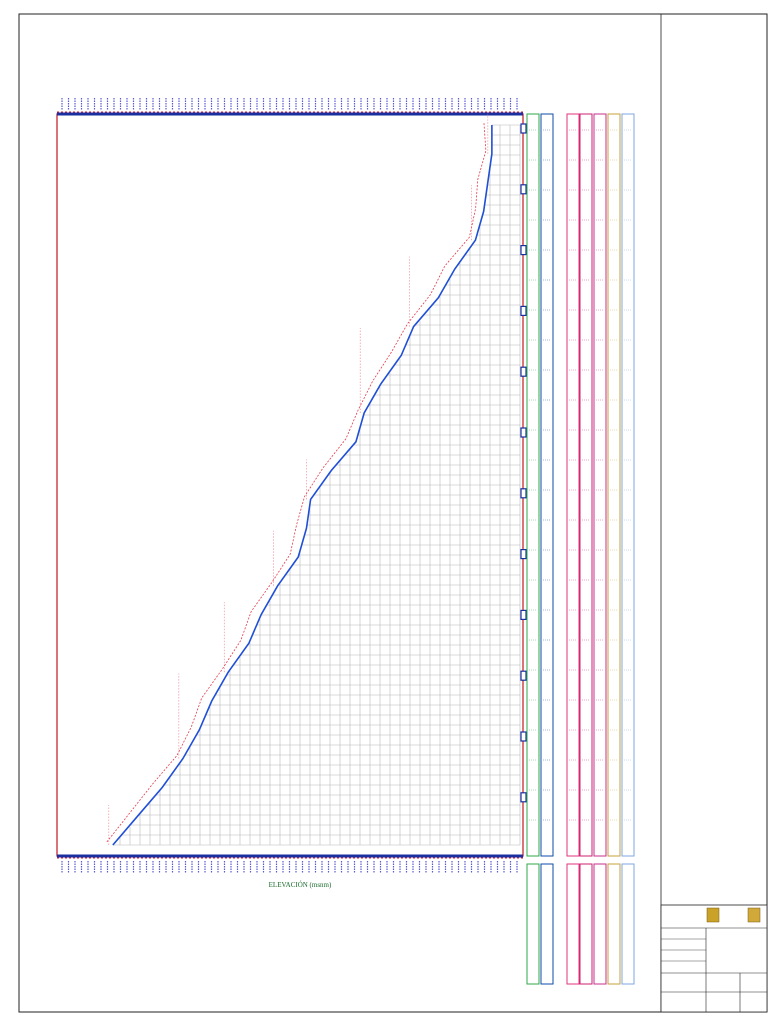 Image resolution: width=768 pixels, height=1024 pixels. What do you see at coordinates (628, 924) in the screenshot?
I see `band-6-legend` at bounding box center [628, 924].